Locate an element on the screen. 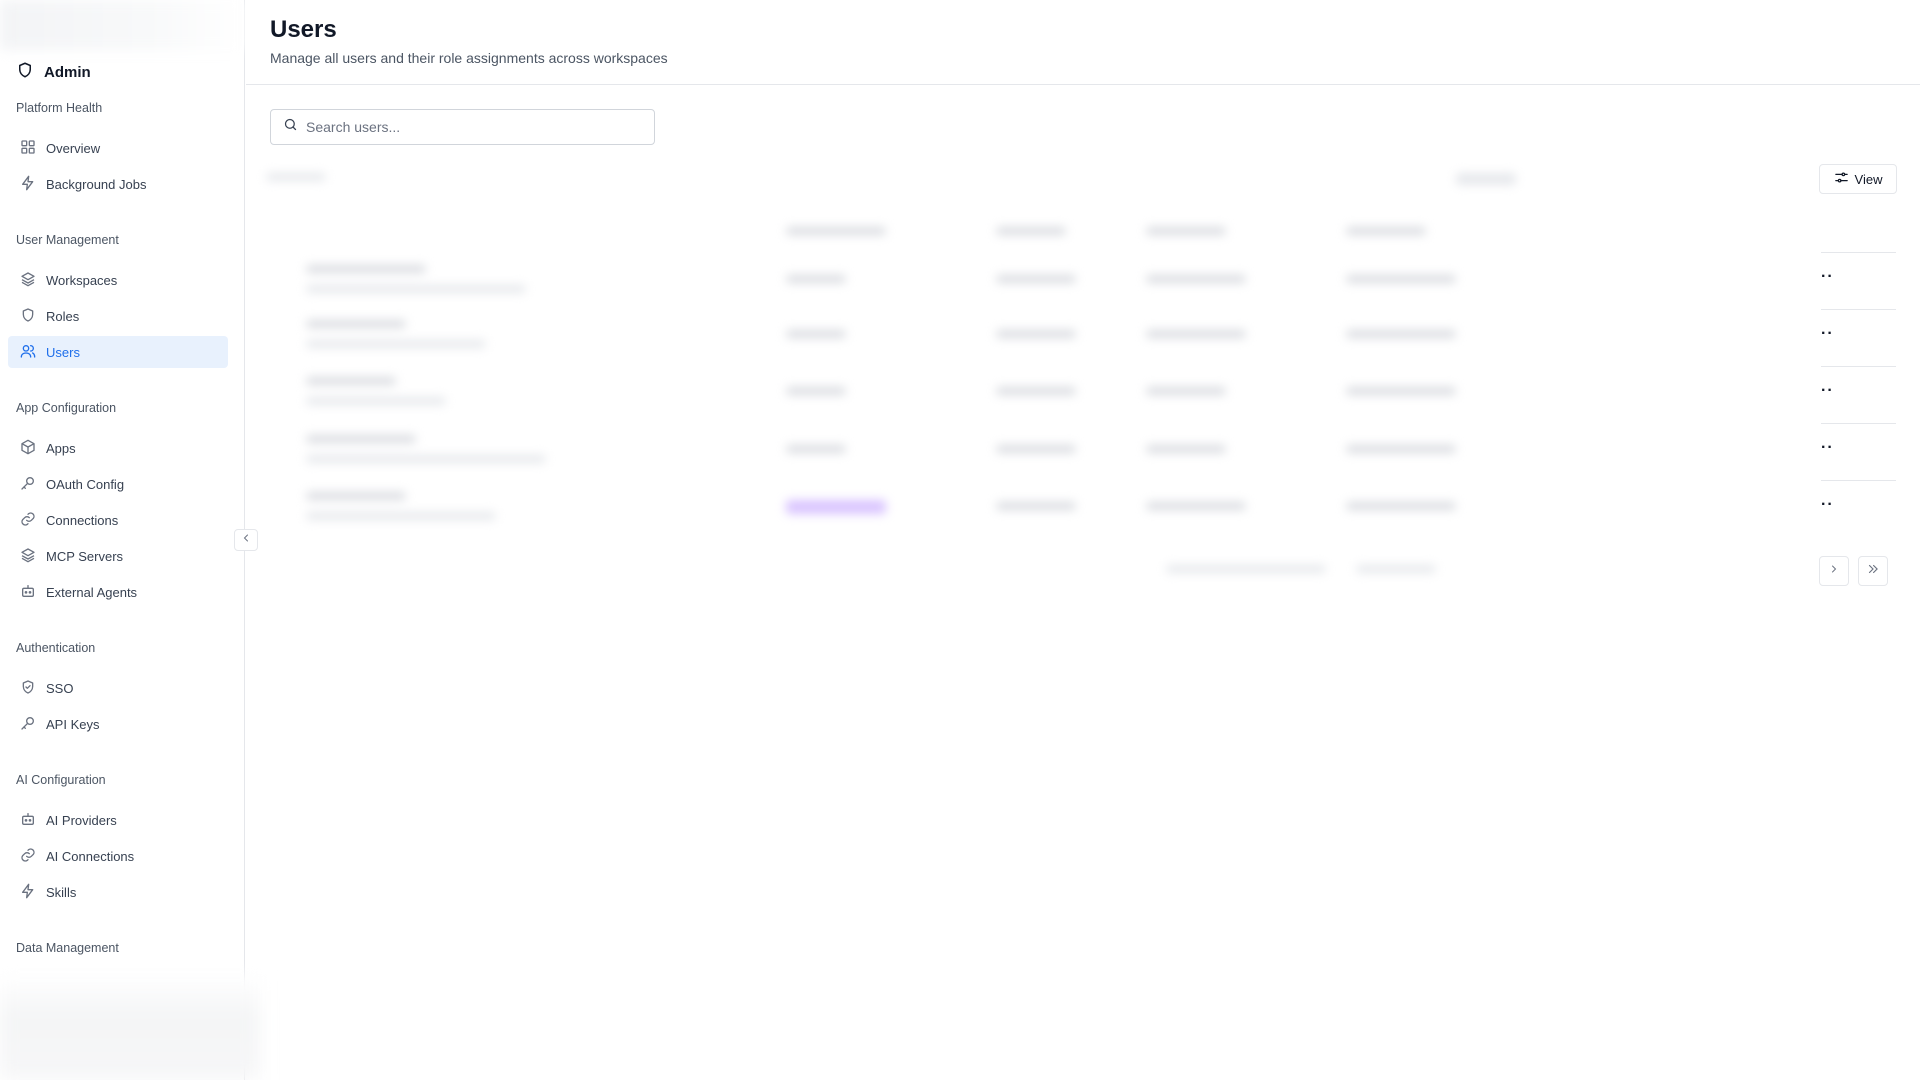  sidebar-item-external-agents: External Agents is located at coordinates (118, 592).